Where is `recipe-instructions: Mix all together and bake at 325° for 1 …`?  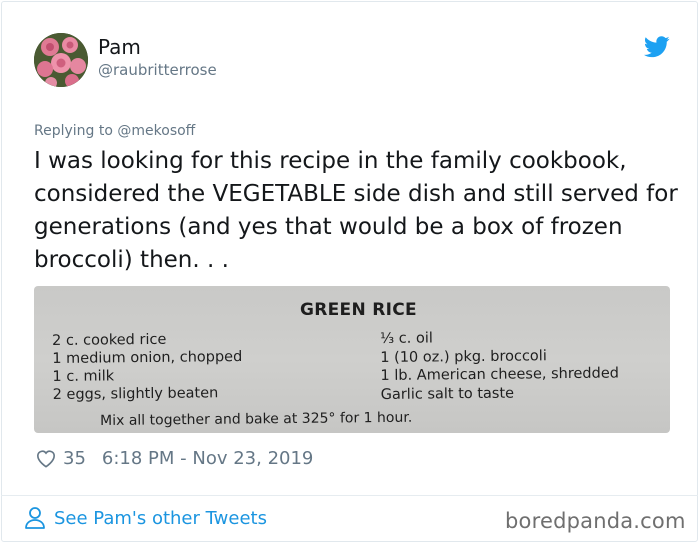
recipe-instructions: Mix all together and bake at 325° for 1 … is located at coordinates (256, 419).